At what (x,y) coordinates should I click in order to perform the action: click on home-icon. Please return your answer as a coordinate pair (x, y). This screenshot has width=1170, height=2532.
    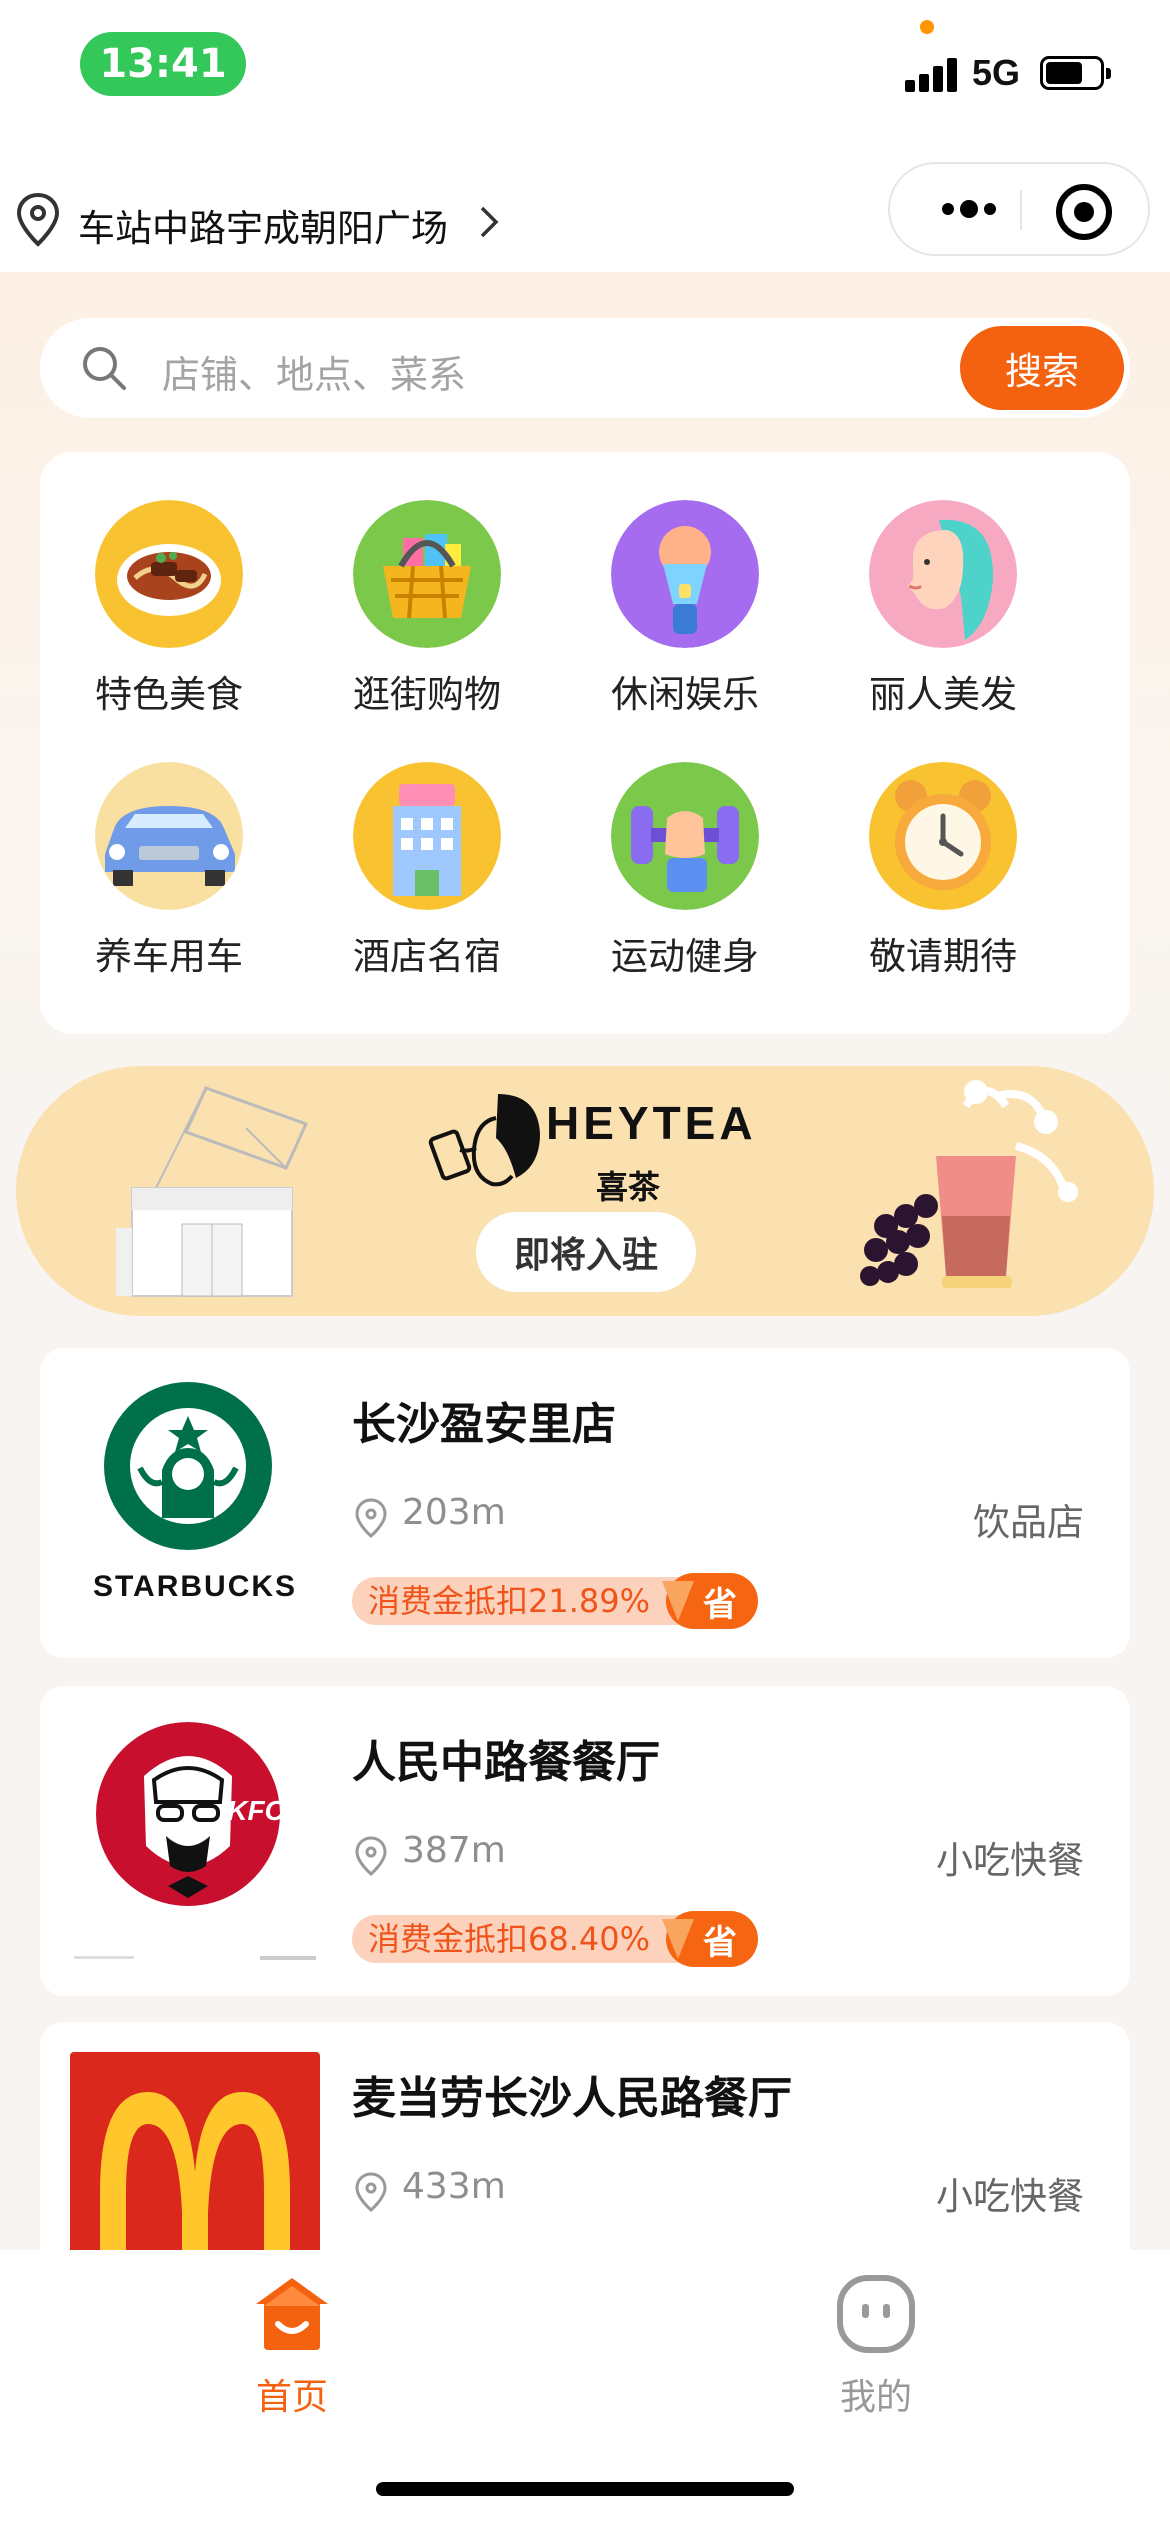
    Looking at the image, I should click on (292, 2314).